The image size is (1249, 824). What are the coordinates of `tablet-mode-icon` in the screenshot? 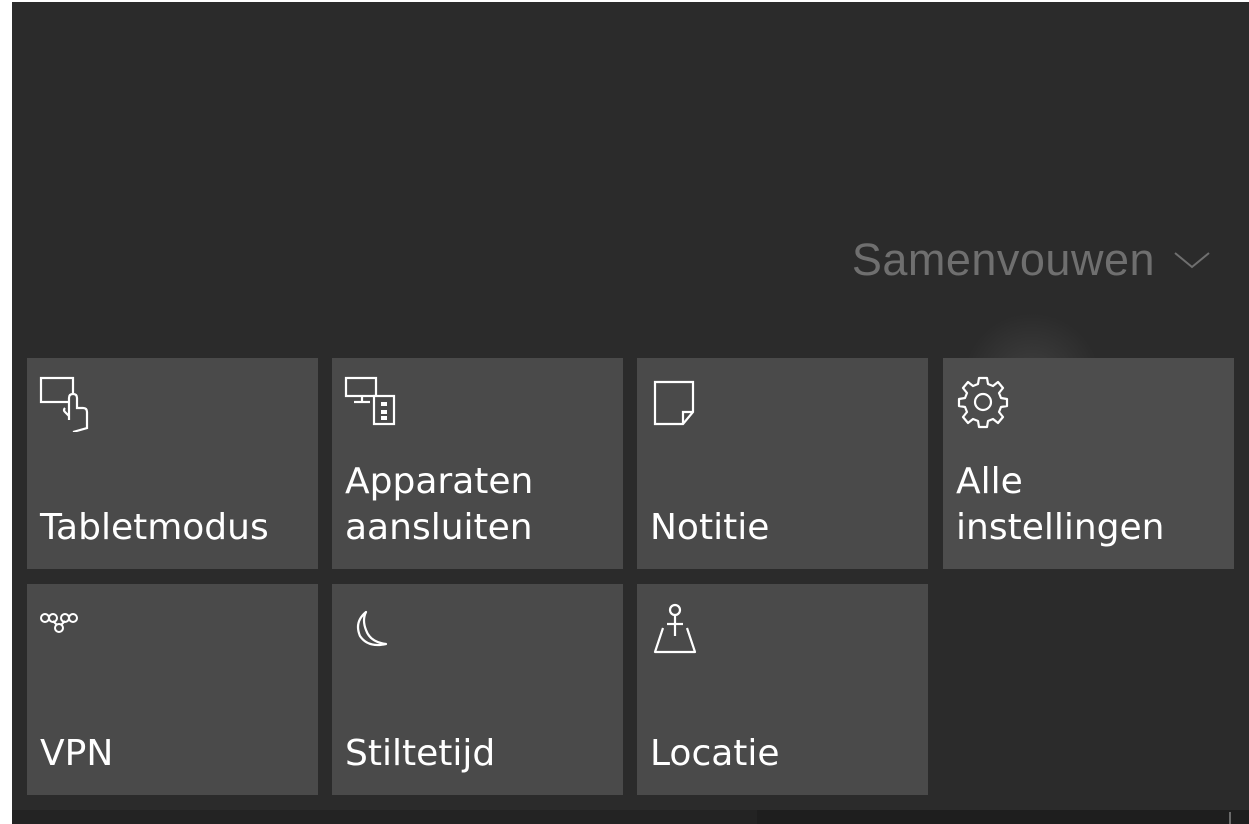 It's located at (67, 402).